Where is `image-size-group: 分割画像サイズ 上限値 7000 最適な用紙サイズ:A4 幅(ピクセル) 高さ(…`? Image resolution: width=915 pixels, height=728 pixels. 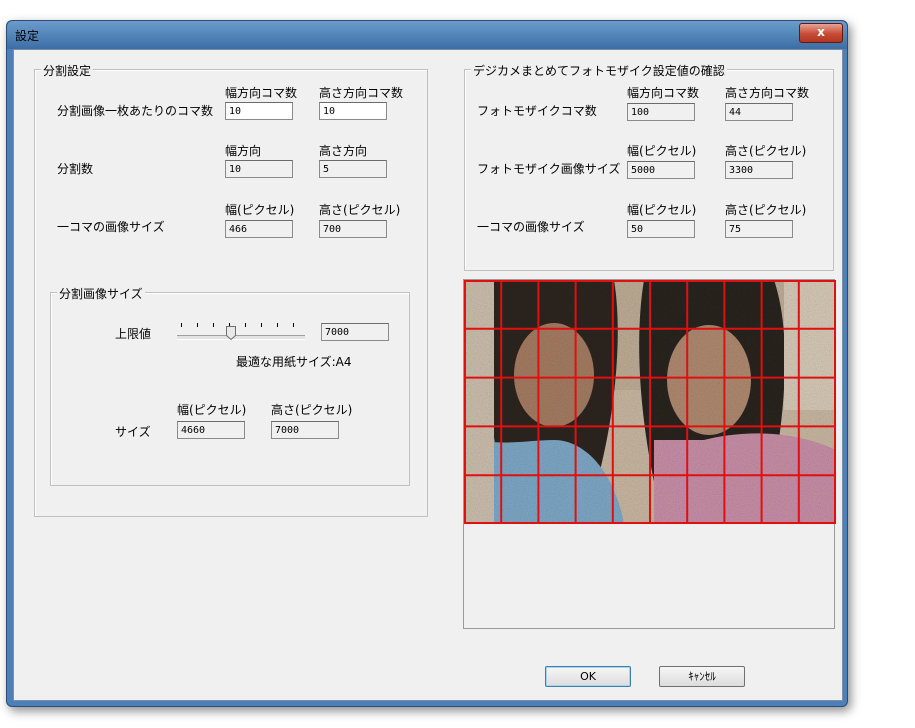 image-size-group: 分割画像サイズ 上限値 7000 最適な用紙サイズ:A4 幅(ピクセル) 高さ(… is located at coordinates (230, 385).